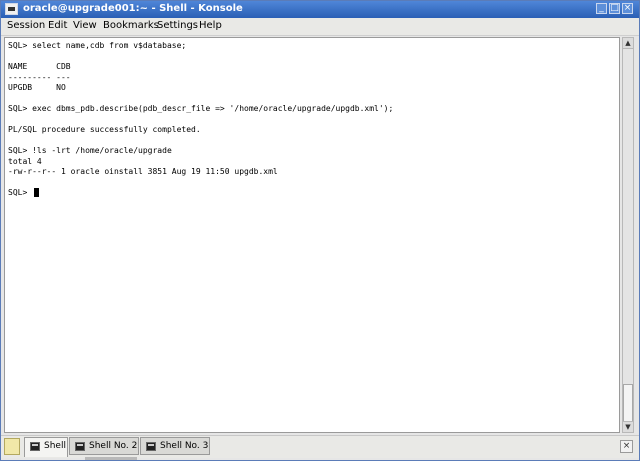  What do you see at coordinates (37, 87) in the screenshot?
I see `terminal-line: UPGDB NO` at bounding box center [37, 87].